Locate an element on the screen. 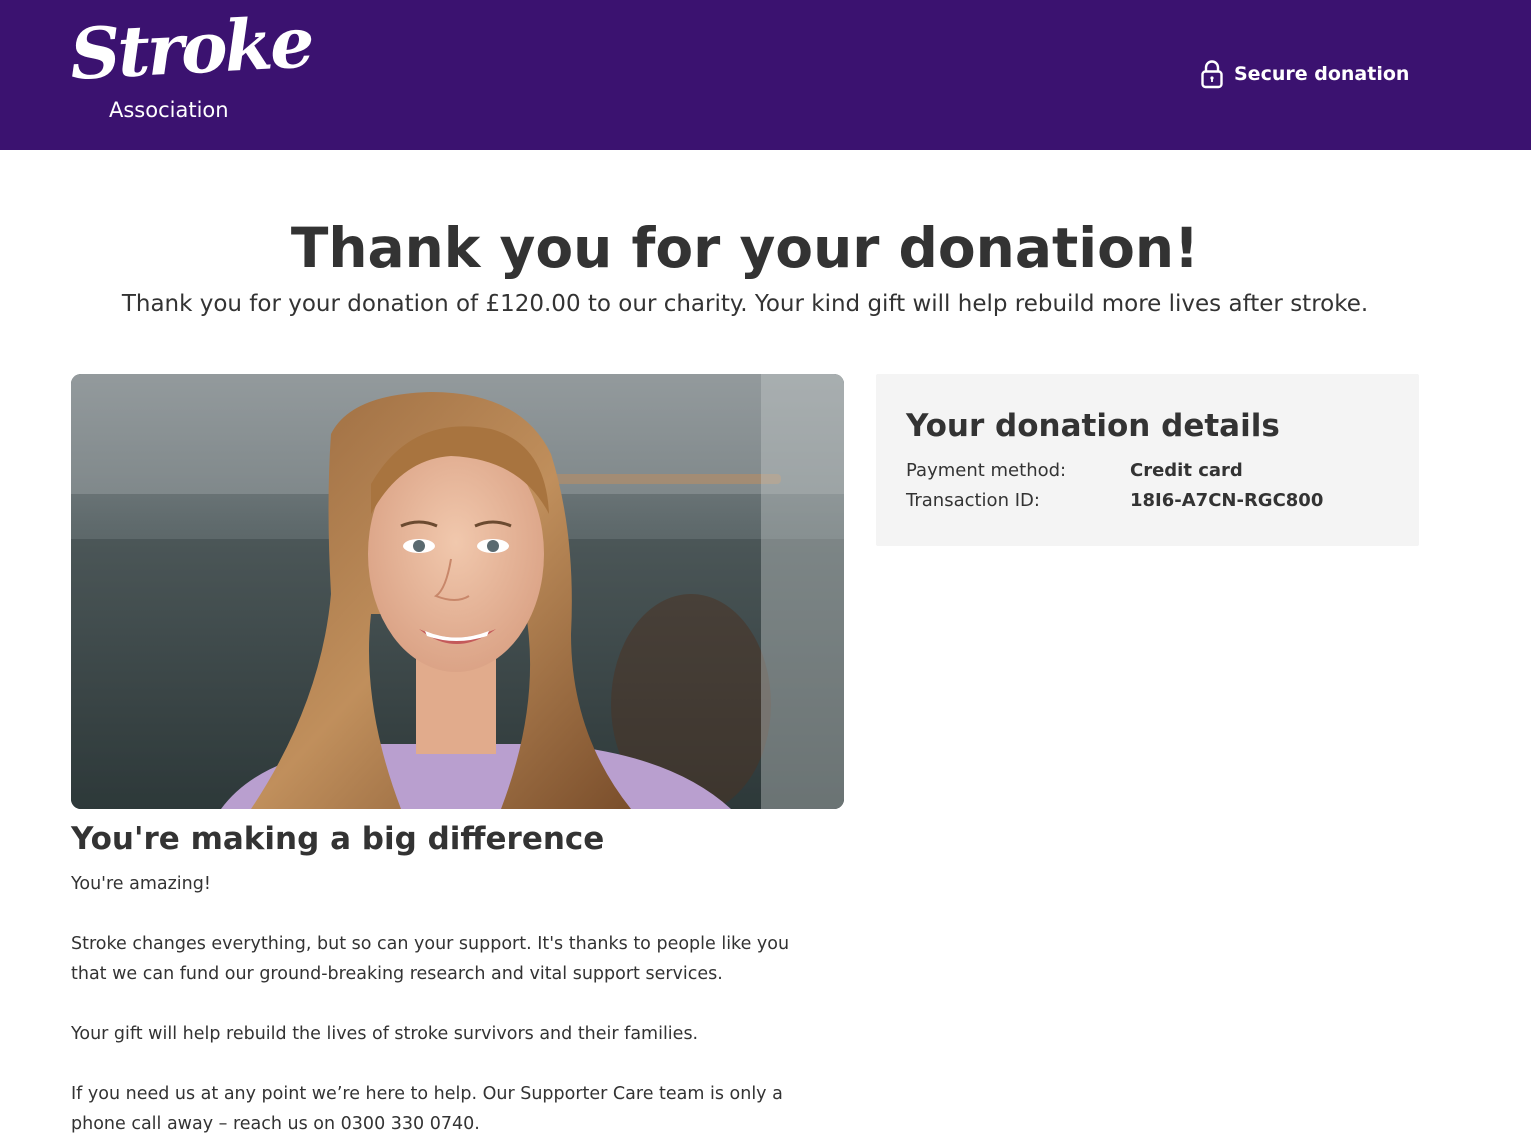  payment-method-value: Credit card is located at coordinates (1186, 470).